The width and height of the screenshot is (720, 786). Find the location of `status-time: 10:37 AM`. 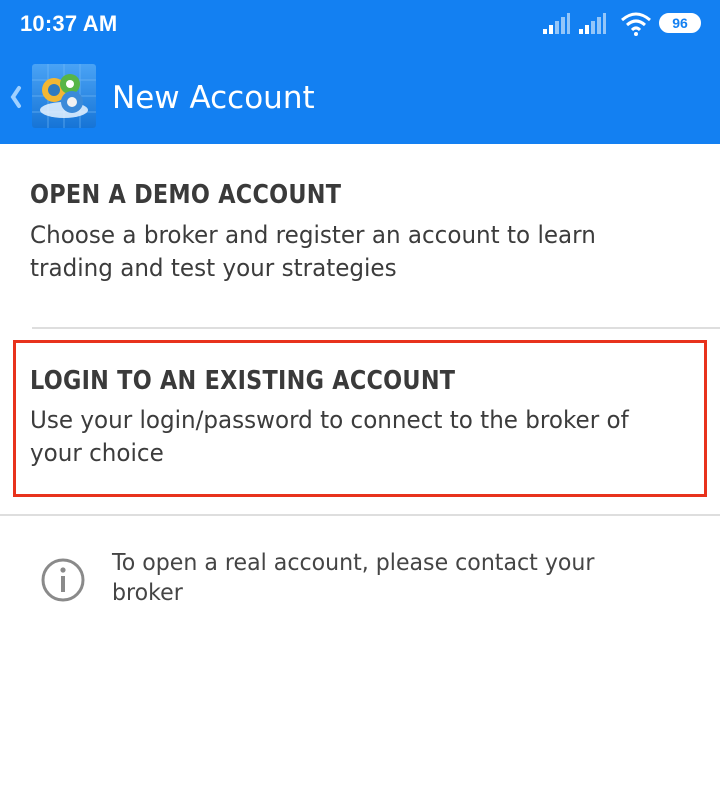

status-time: 10:37 AM is located at coordinates (69, 23).